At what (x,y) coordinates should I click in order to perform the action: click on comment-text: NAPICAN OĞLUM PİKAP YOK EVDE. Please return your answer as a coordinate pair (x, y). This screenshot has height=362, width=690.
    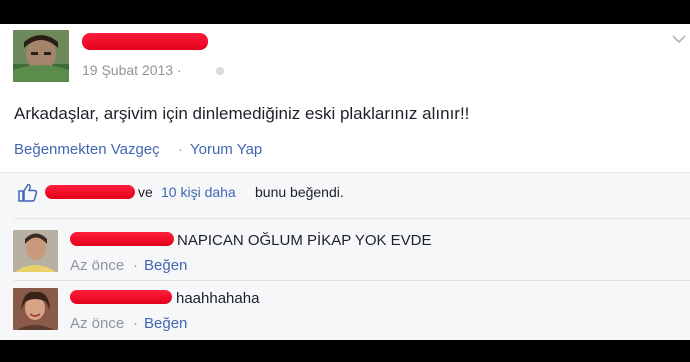
    Looking at the image, I should click on (304, 240).